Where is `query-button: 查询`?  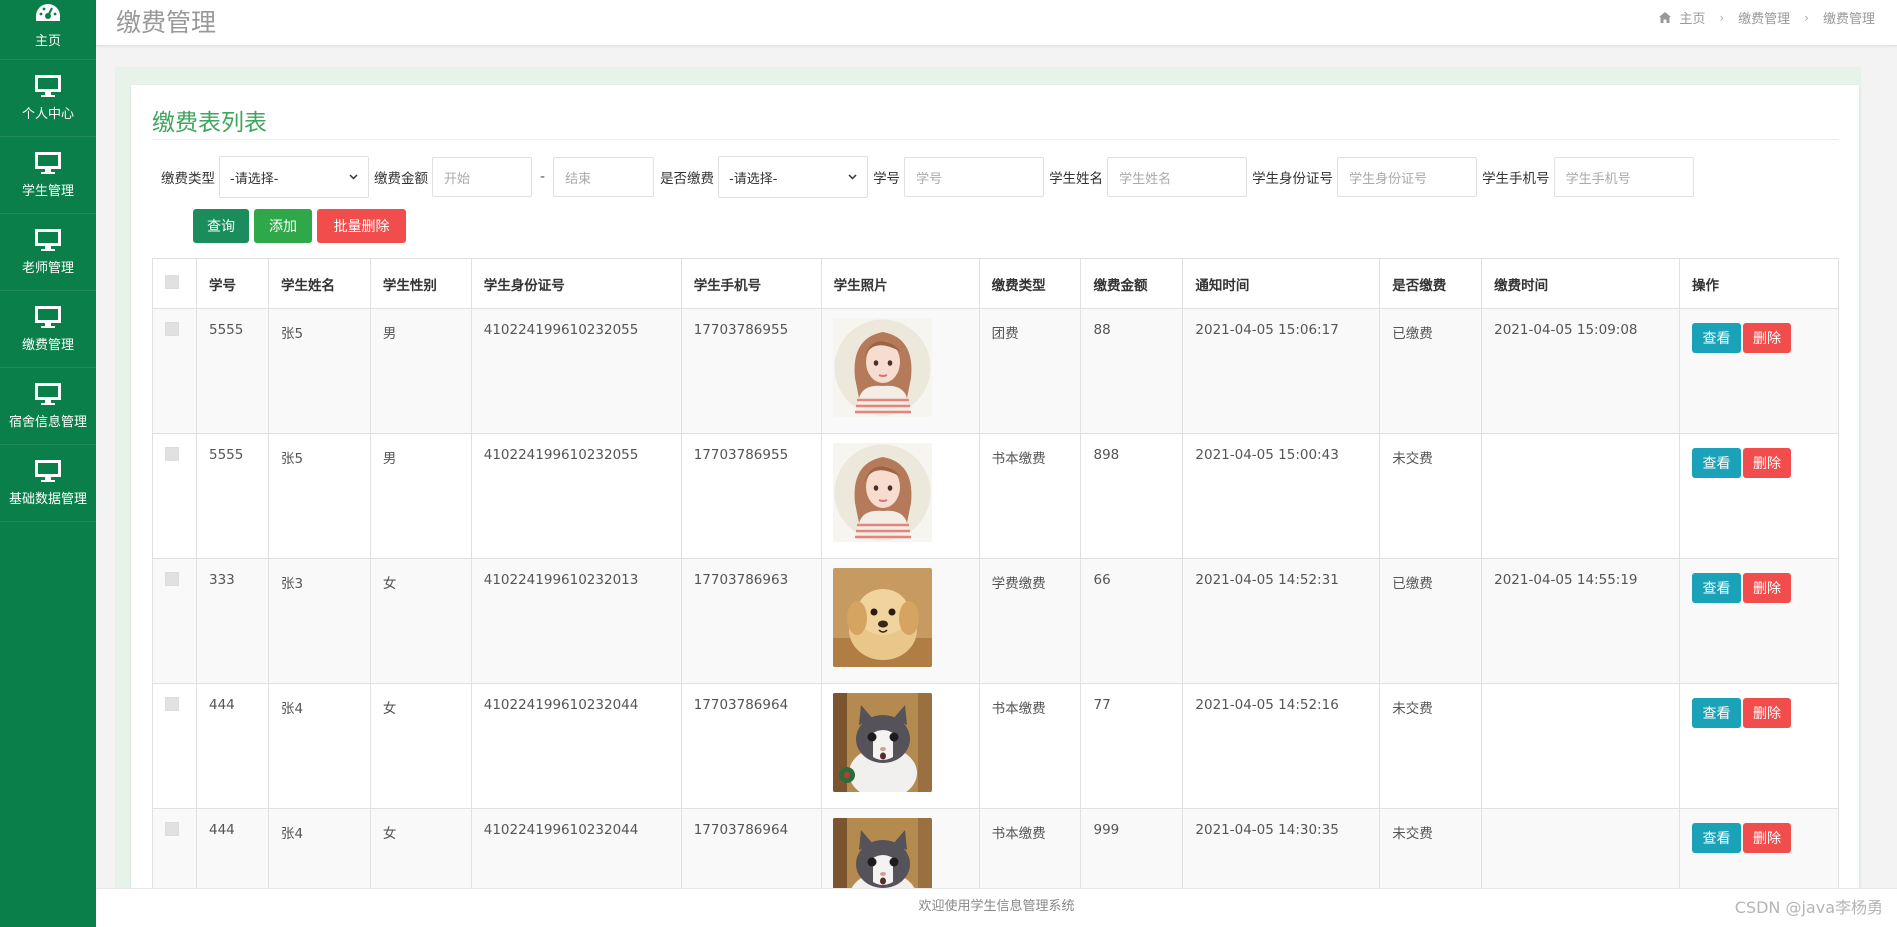
query-button: 查询 is located at coordinates (221, 226).